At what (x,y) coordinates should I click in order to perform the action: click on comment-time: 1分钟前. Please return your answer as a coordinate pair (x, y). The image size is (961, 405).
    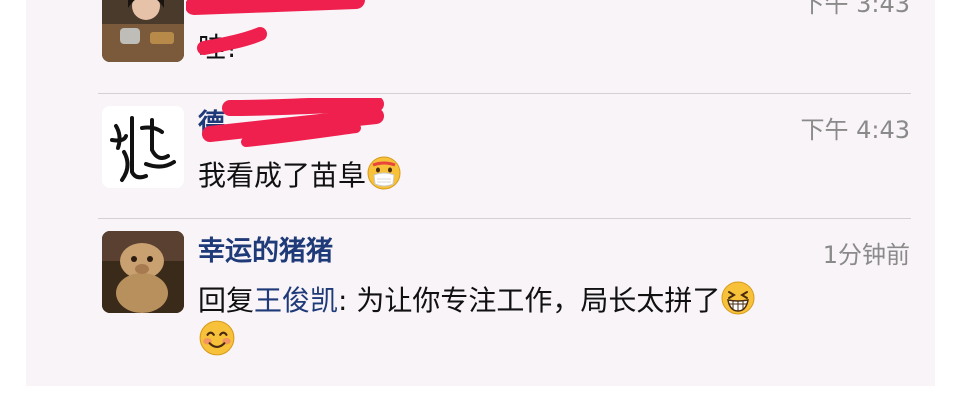
    Looking at the image, I should click on (866, 255).